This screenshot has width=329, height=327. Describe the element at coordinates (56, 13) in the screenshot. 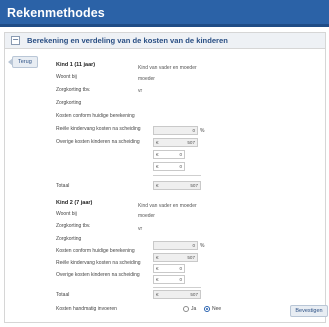

I see `app-title: Rekenmethodes` at that location.